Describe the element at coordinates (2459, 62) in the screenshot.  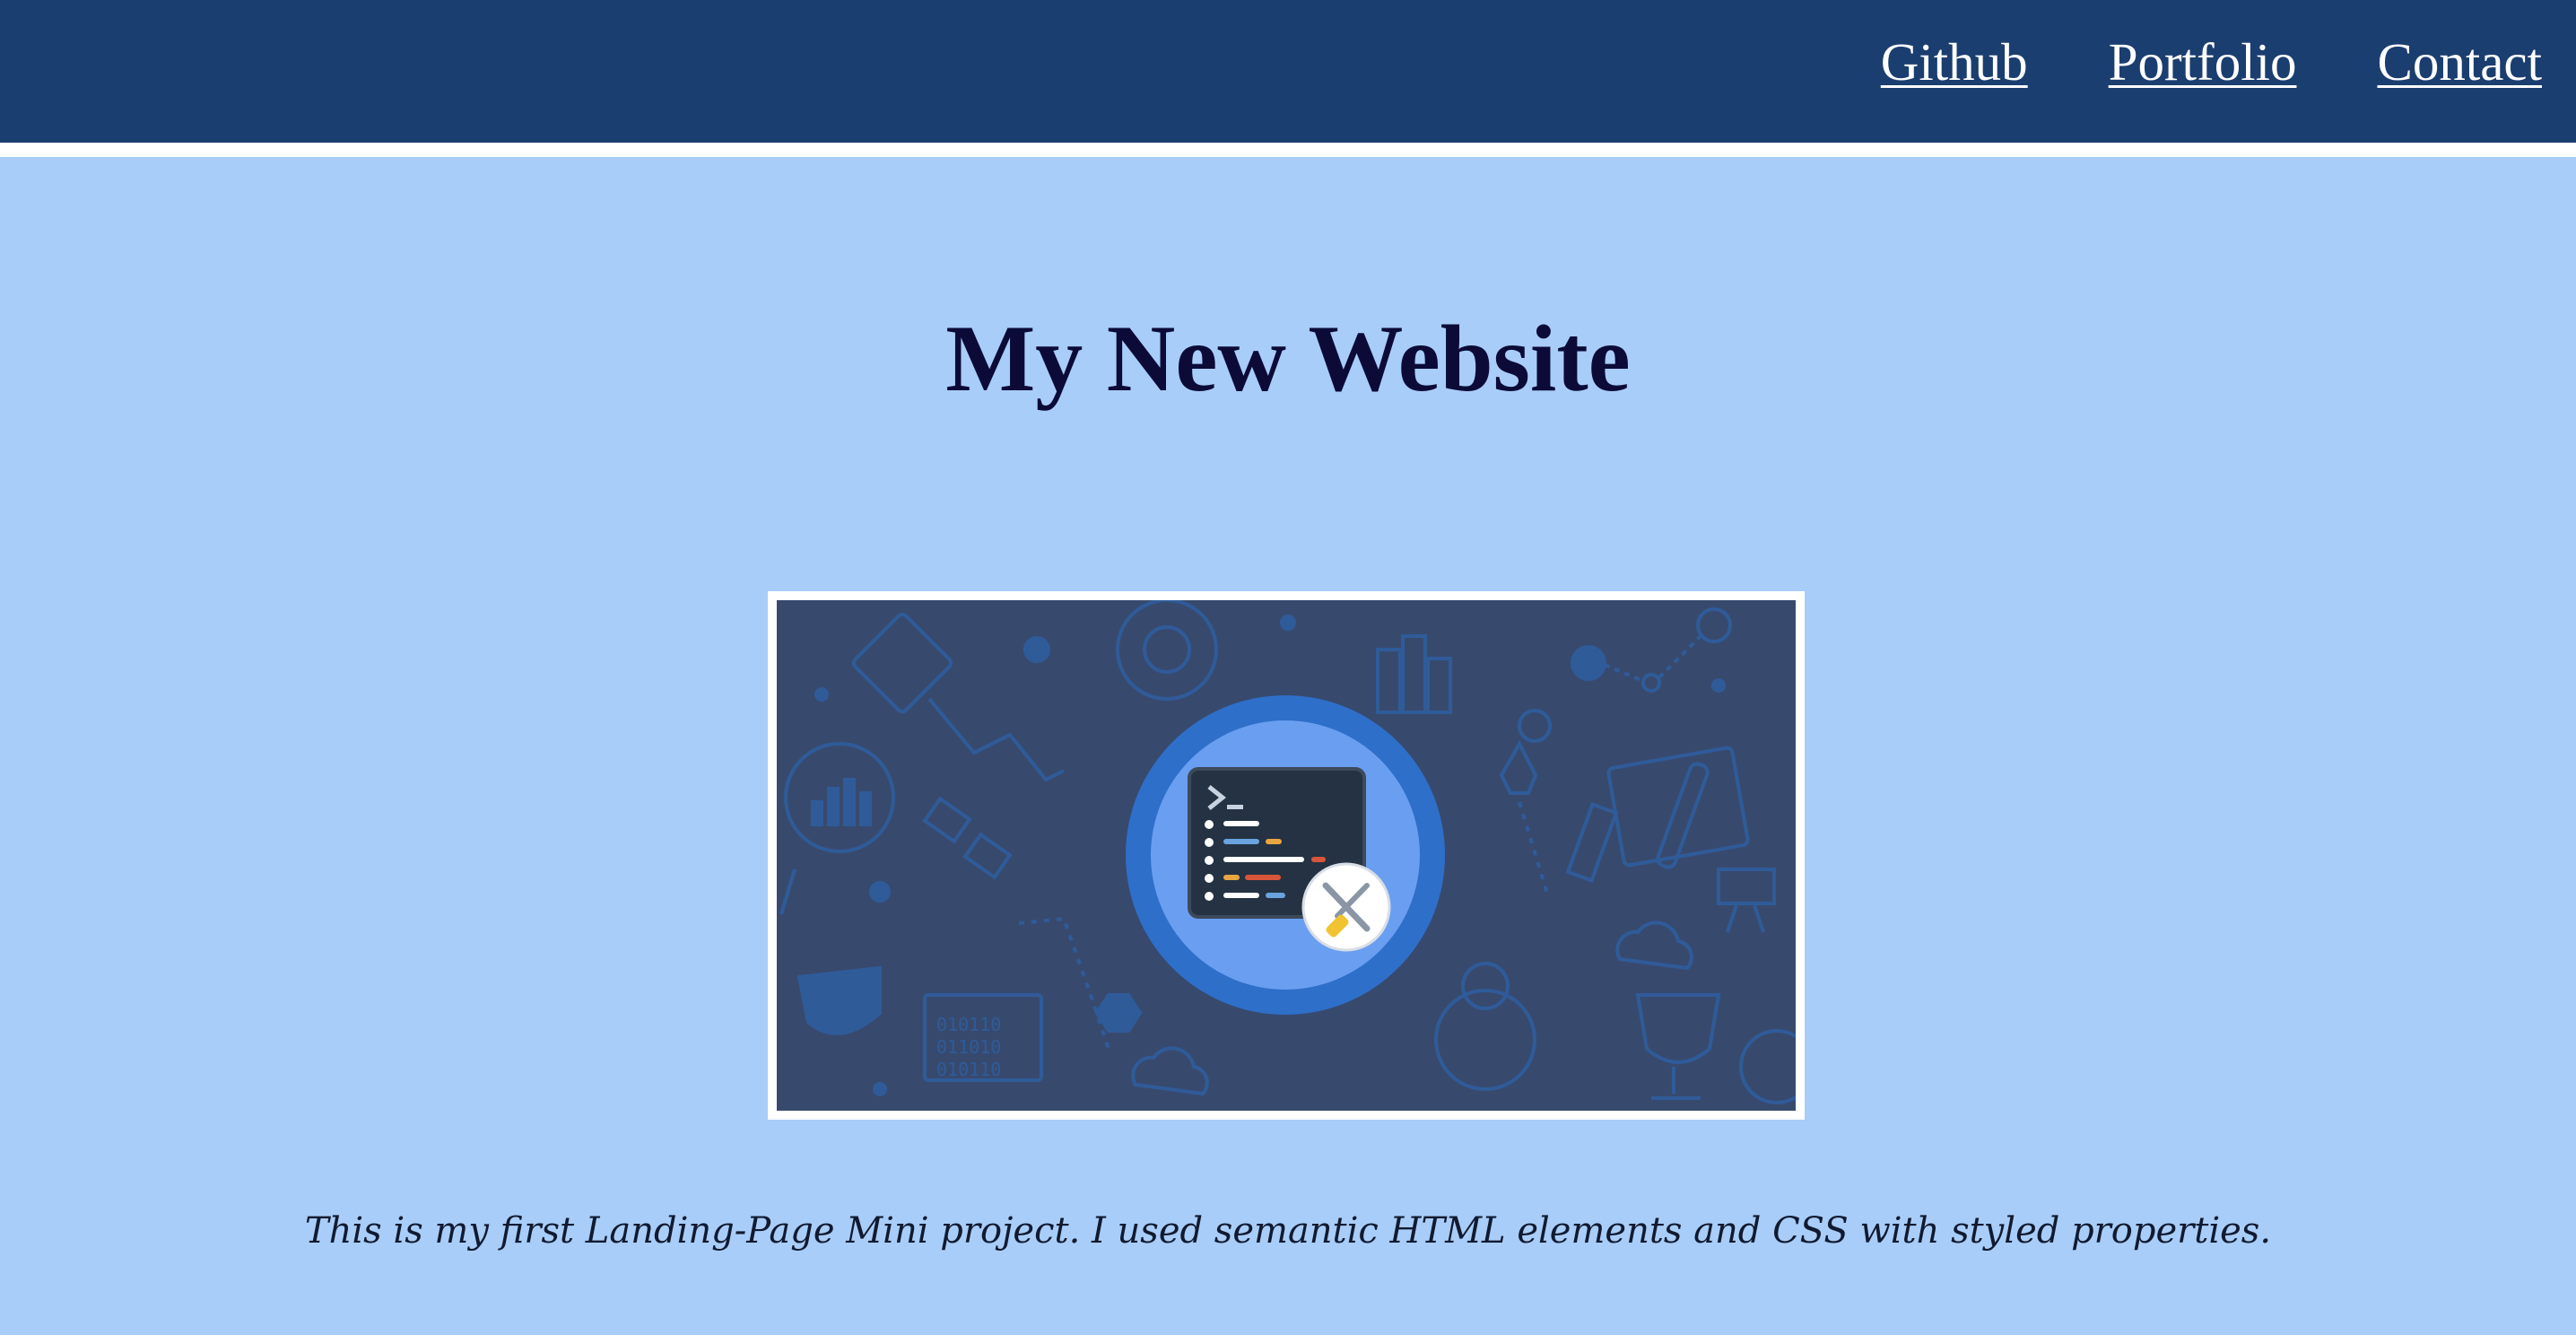
I see `nav-link-contact: Contact` at that location.